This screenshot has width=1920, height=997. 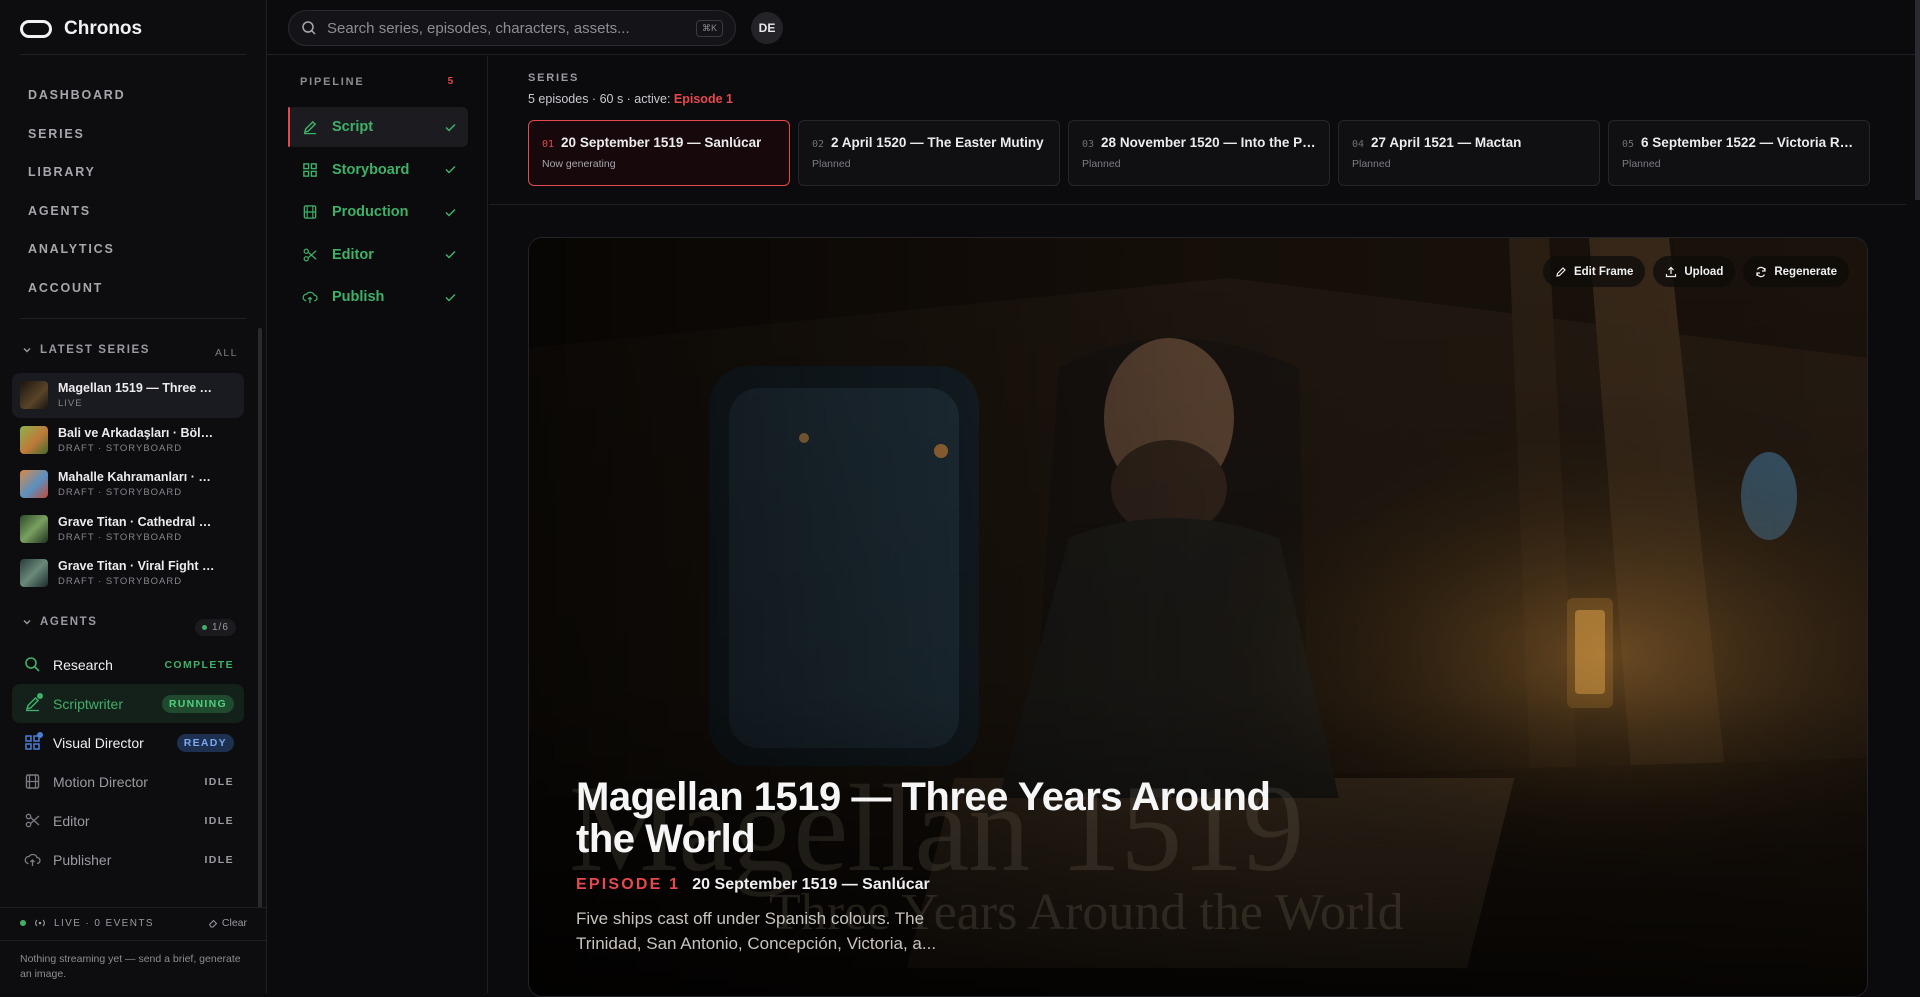 I want to click on agent-status: IDLE, so click(x=219, y=860).